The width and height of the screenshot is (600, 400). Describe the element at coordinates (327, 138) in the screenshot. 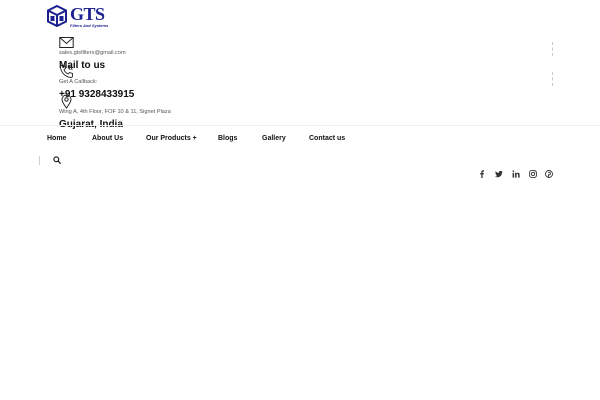

I see `nav-contact-us: Contact us` at that location.